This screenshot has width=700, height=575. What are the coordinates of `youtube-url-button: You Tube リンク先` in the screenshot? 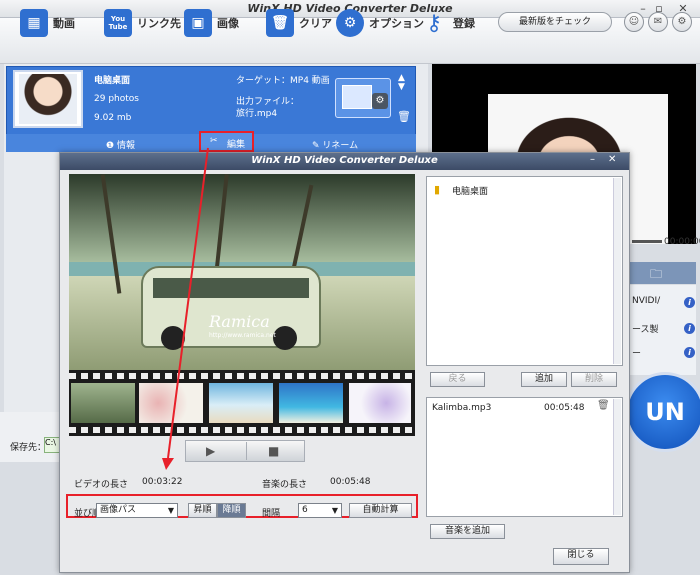 It's located at (142, 23).